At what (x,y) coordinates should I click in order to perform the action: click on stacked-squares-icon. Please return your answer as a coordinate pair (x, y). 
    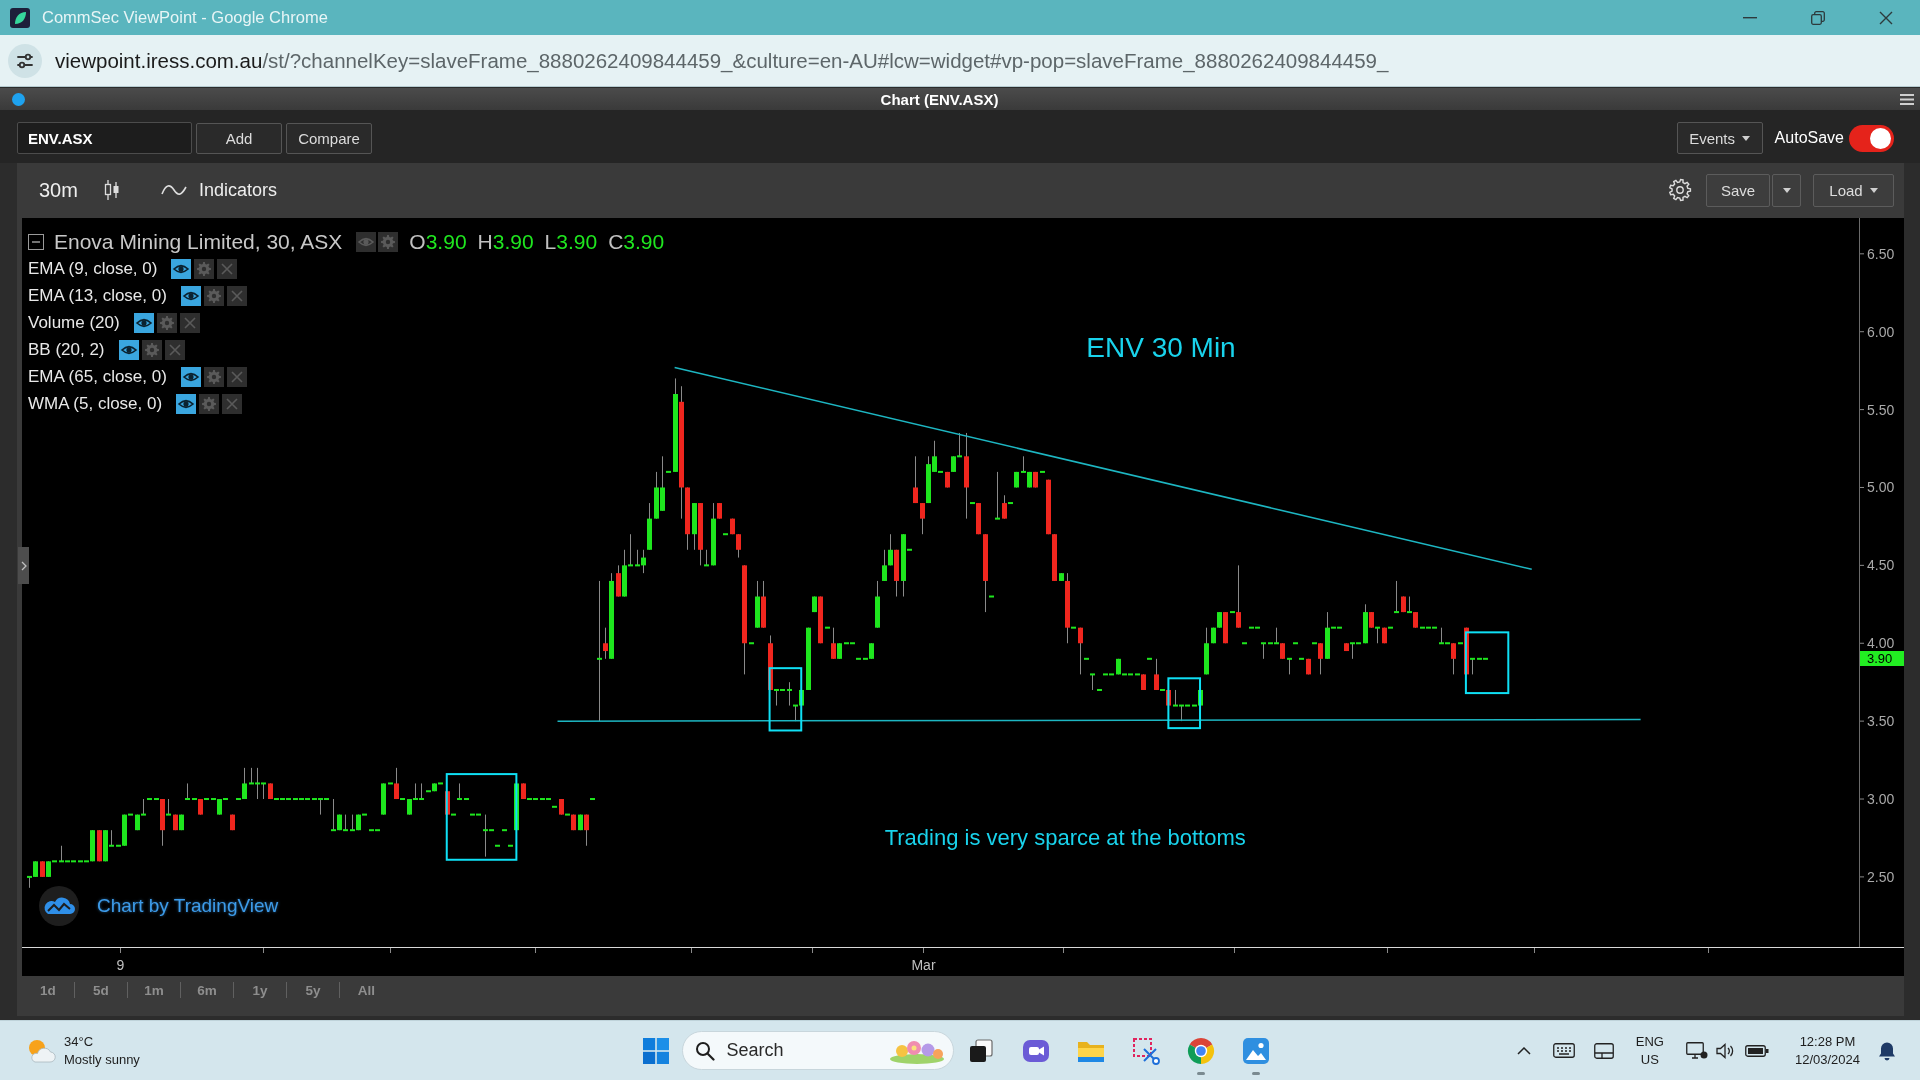
    Looking at the image, I should click on (981, 1050).